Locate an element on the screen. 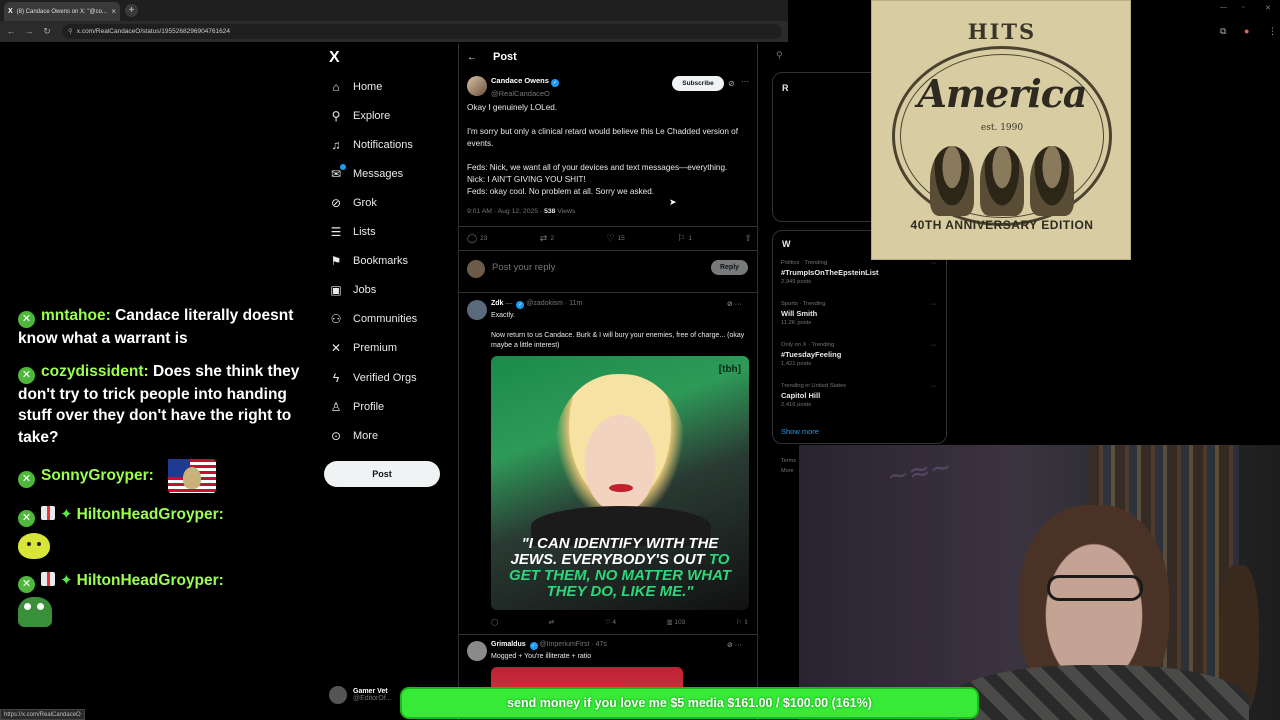  reply-button: Reply is located at coordinates (729, 267).